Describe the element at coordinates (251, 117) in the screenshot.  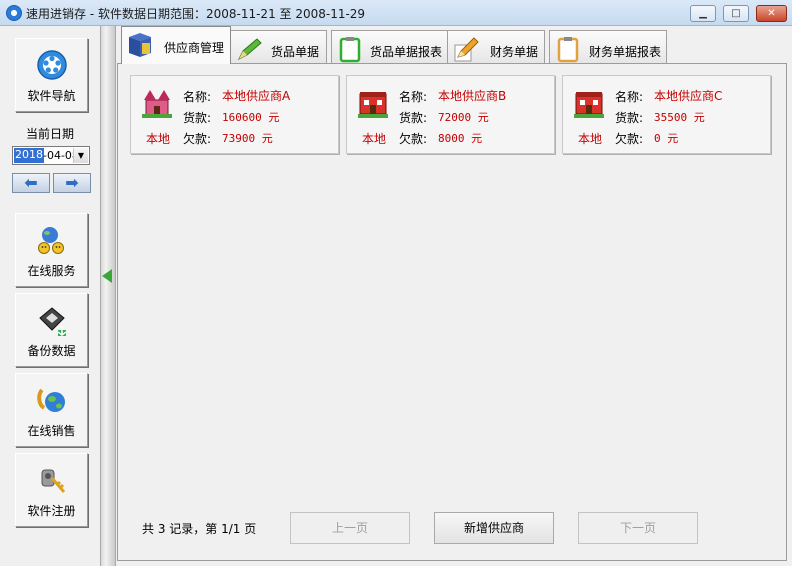
I see `supplier-goods-amount: 160600 元` at that location.